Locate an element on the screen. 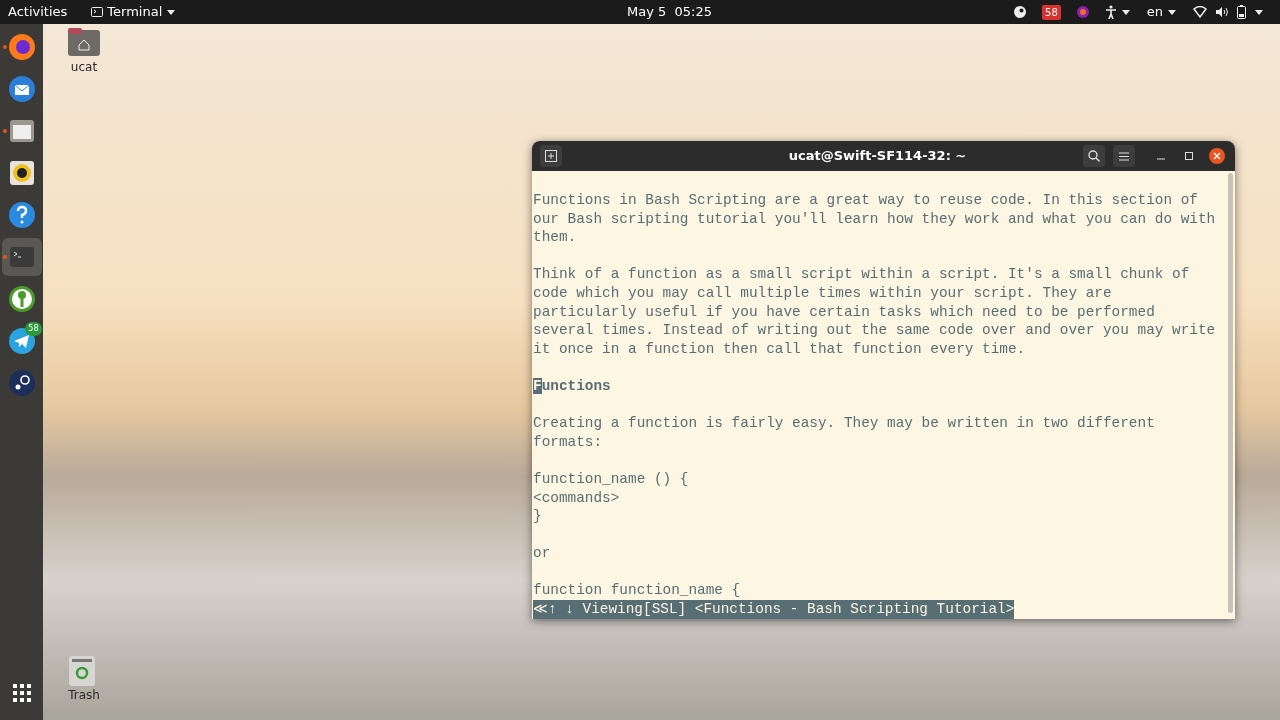 The height and width of the screenshot is (720, 1280). game-icon is located at coordinates (21, 383).